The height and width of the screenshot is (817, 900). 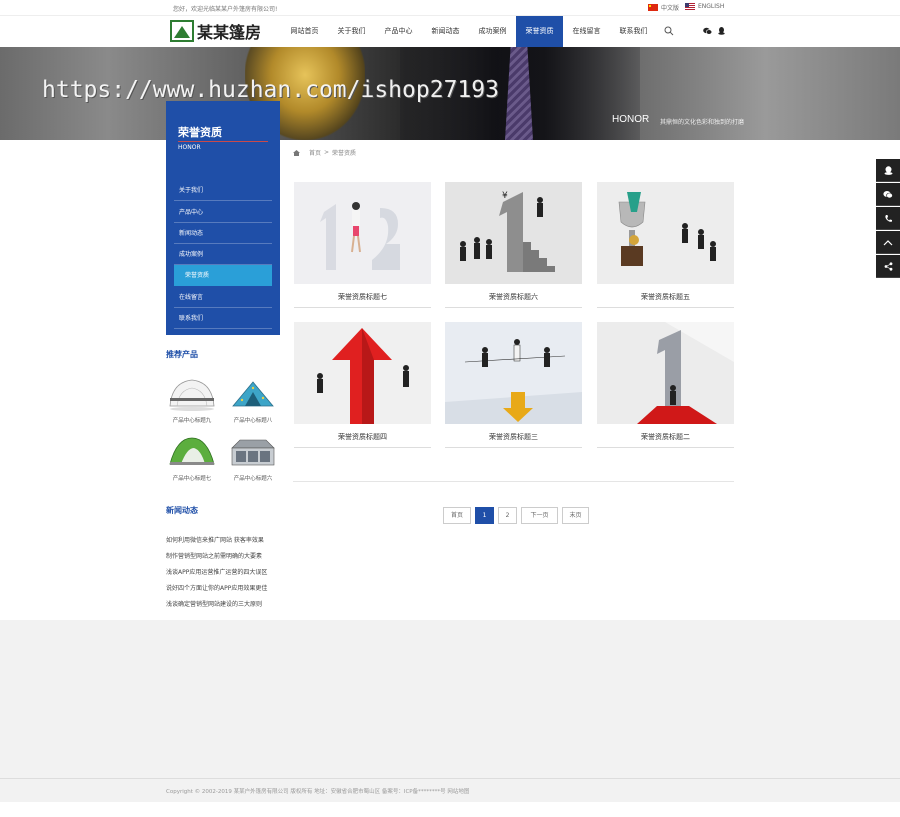 I want to click on main-nav: 网站首页 关于我们 产品中心 新闻动态 成功案例 荣誉资质 在线留言 联系我们, so click(x=469, y=31).